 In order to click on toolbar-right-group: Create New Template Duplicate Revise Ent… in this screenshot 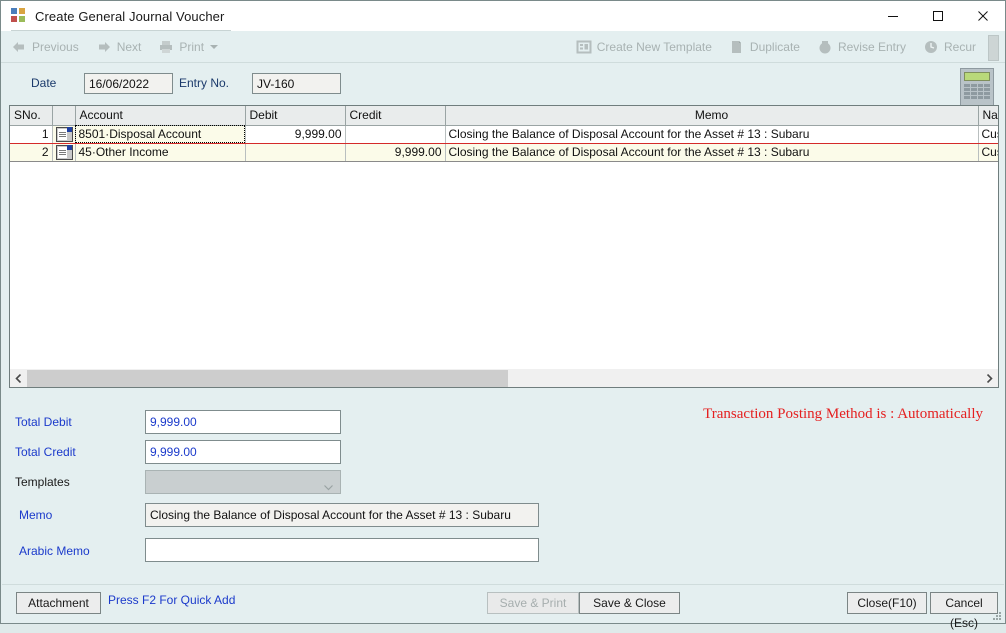, I will do `click(776, 46)`.